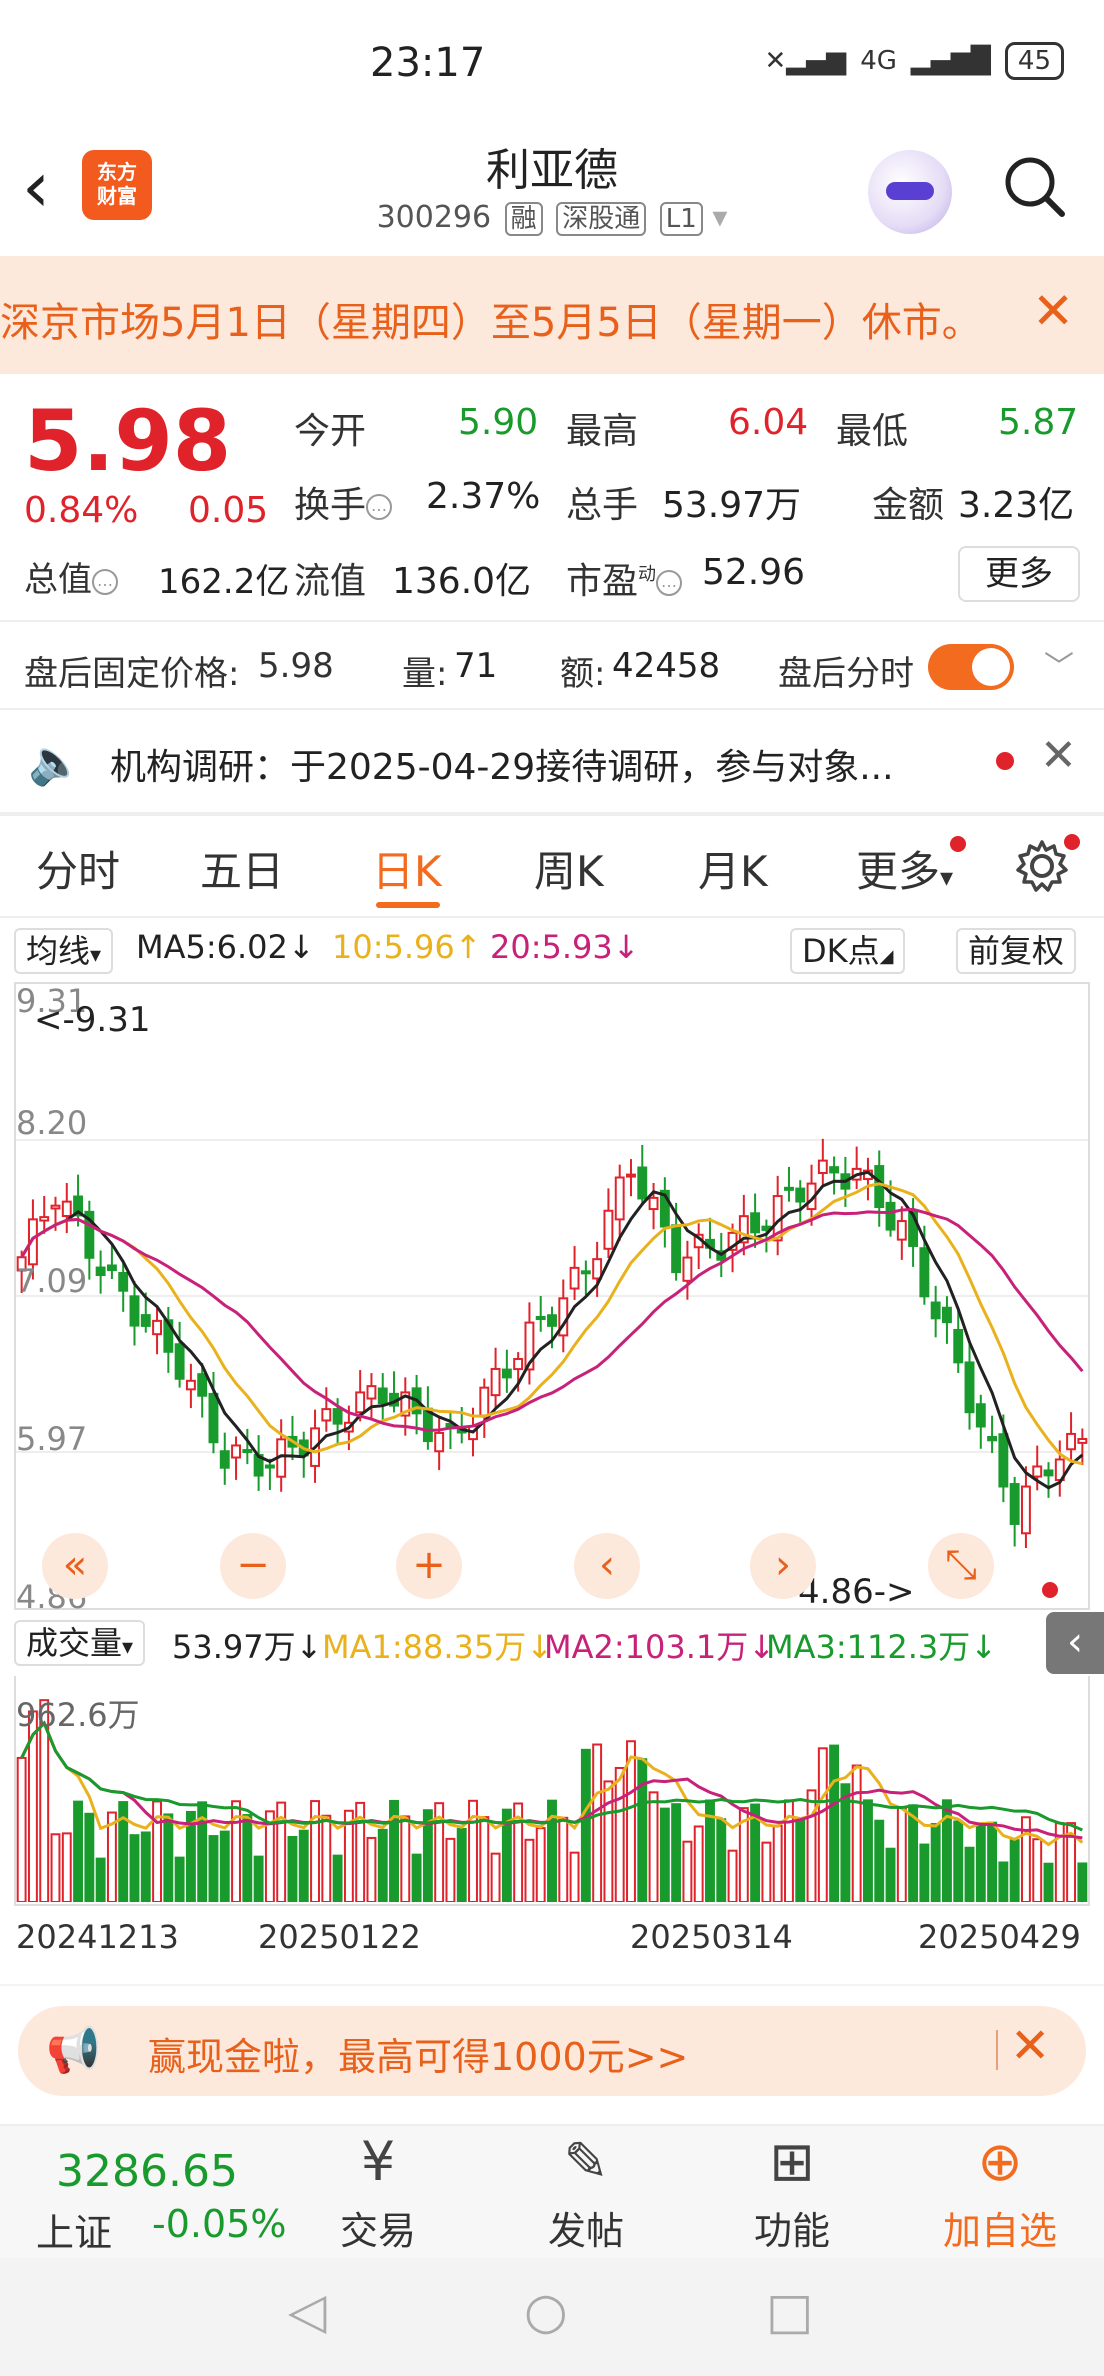 Image resolution: width=1104 pixels, height=2376 pixels. I want to click on recents-square-icon: □, so click(789, 2311).